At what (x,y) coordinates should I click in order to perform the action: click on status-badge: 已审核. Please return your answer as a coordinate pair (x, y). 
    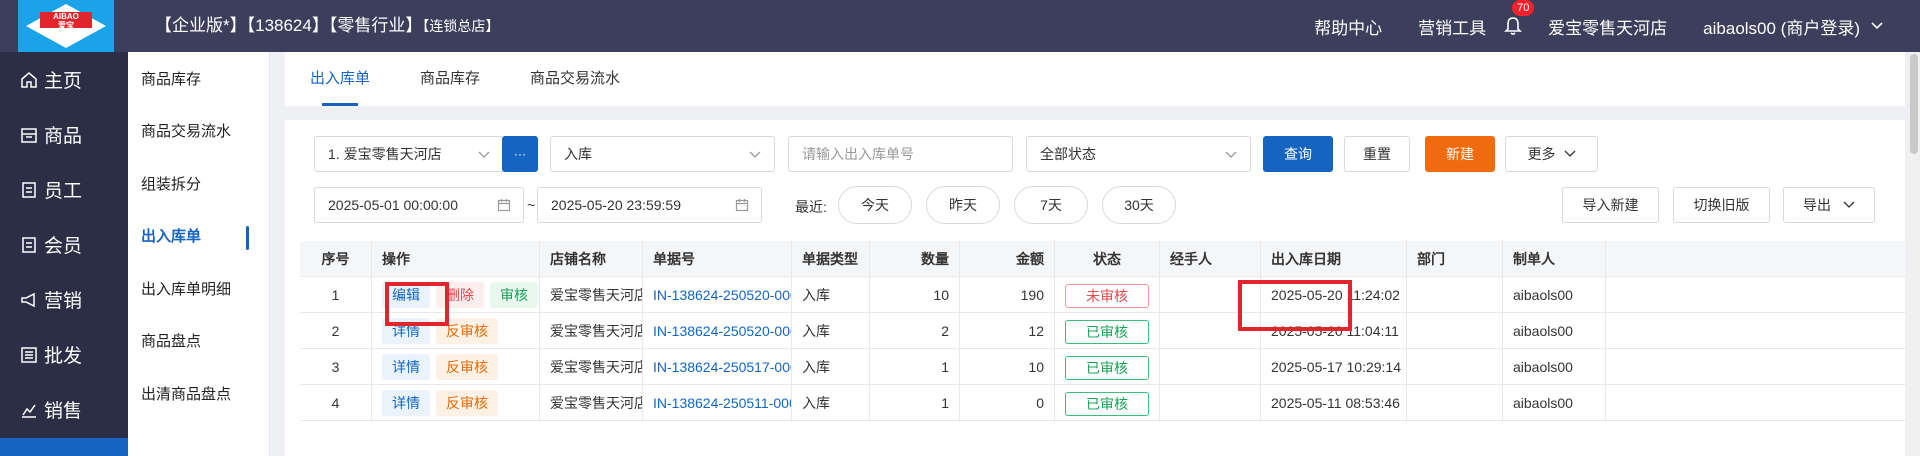
    Looking at the image, I should click on (1107, 404).